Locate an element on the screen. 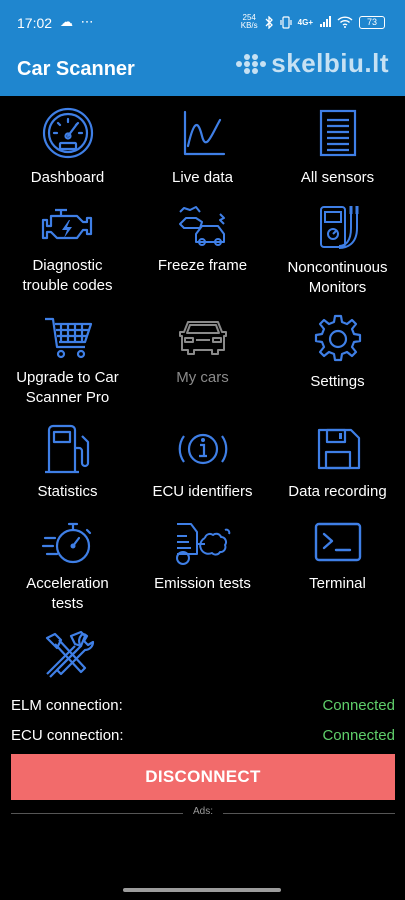 This screenshot has height=900, width=405. menu-item-emission-tests: Emission tests is located at coordinates (202, 557).